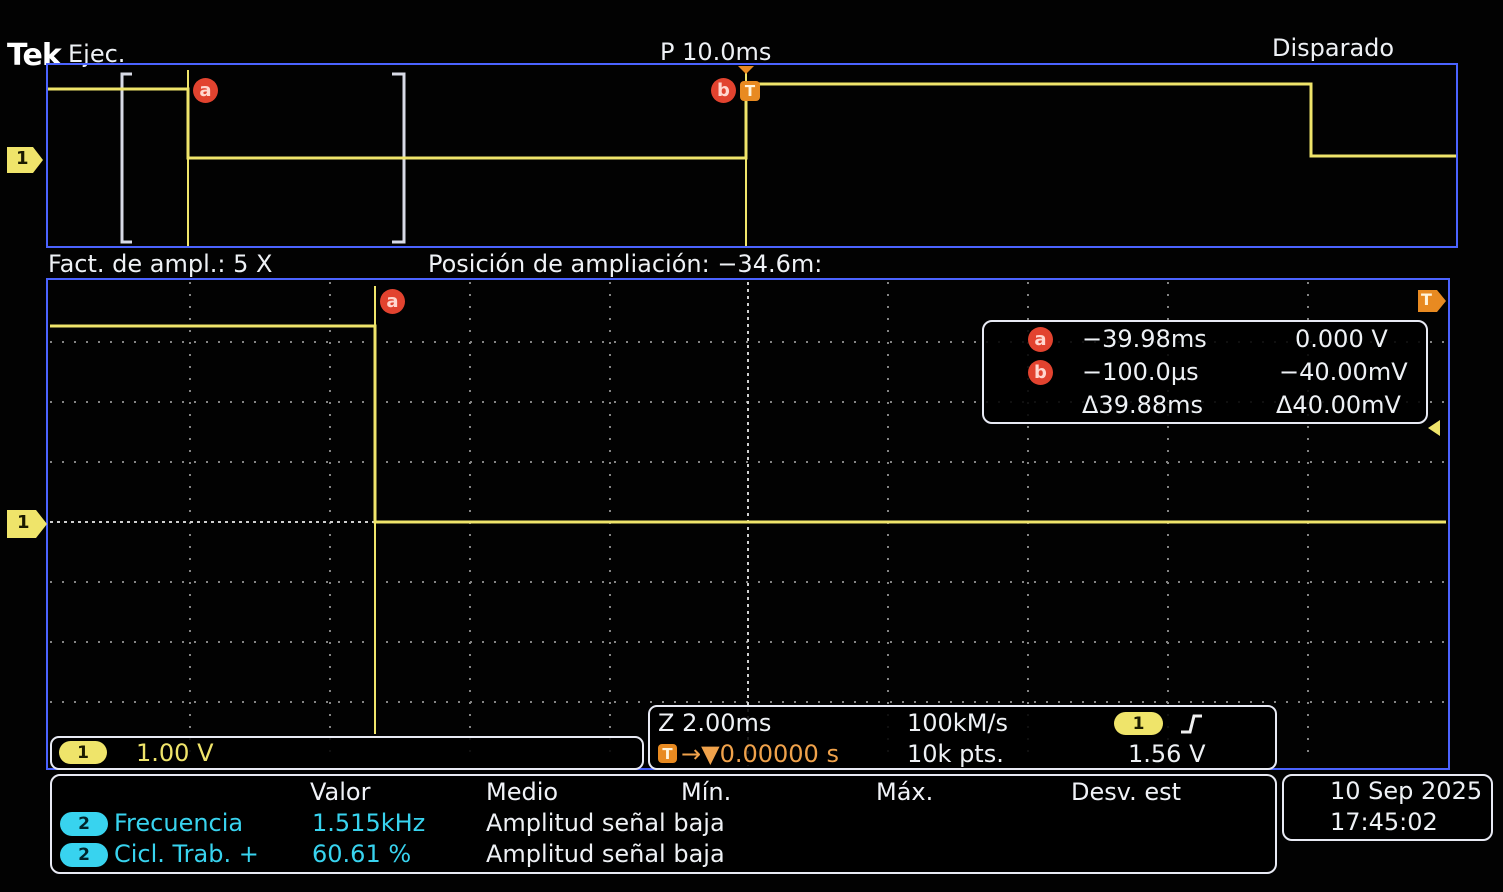 The height and width of the screenshot is (892, 1503). I want to click on measurement-row1-name: Frecuencia, so click(179, 823).